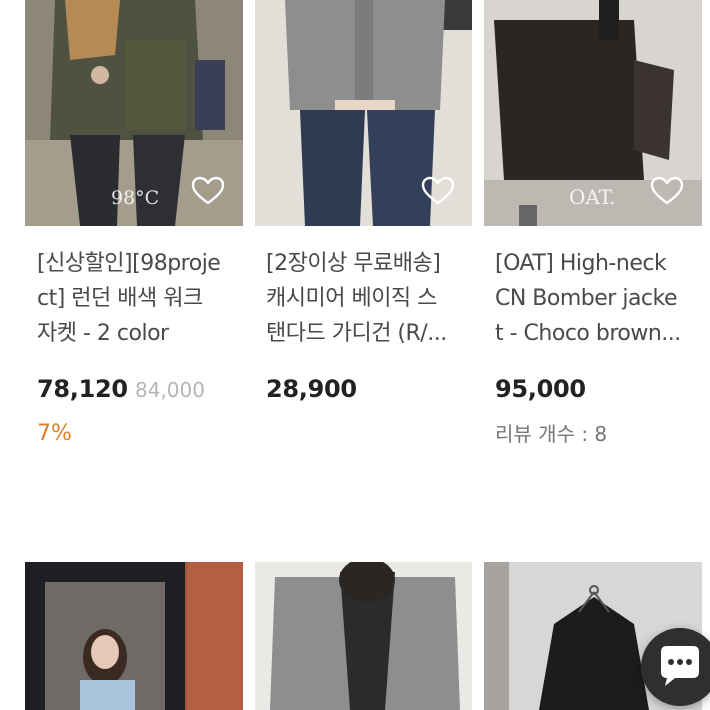 Image resolution: width=710 pixels, height=710 pixels. What do you see at coordinates (82, 389) in the screenshot?
I see `sale-price: 78,120` at bounding box center [82, 389].